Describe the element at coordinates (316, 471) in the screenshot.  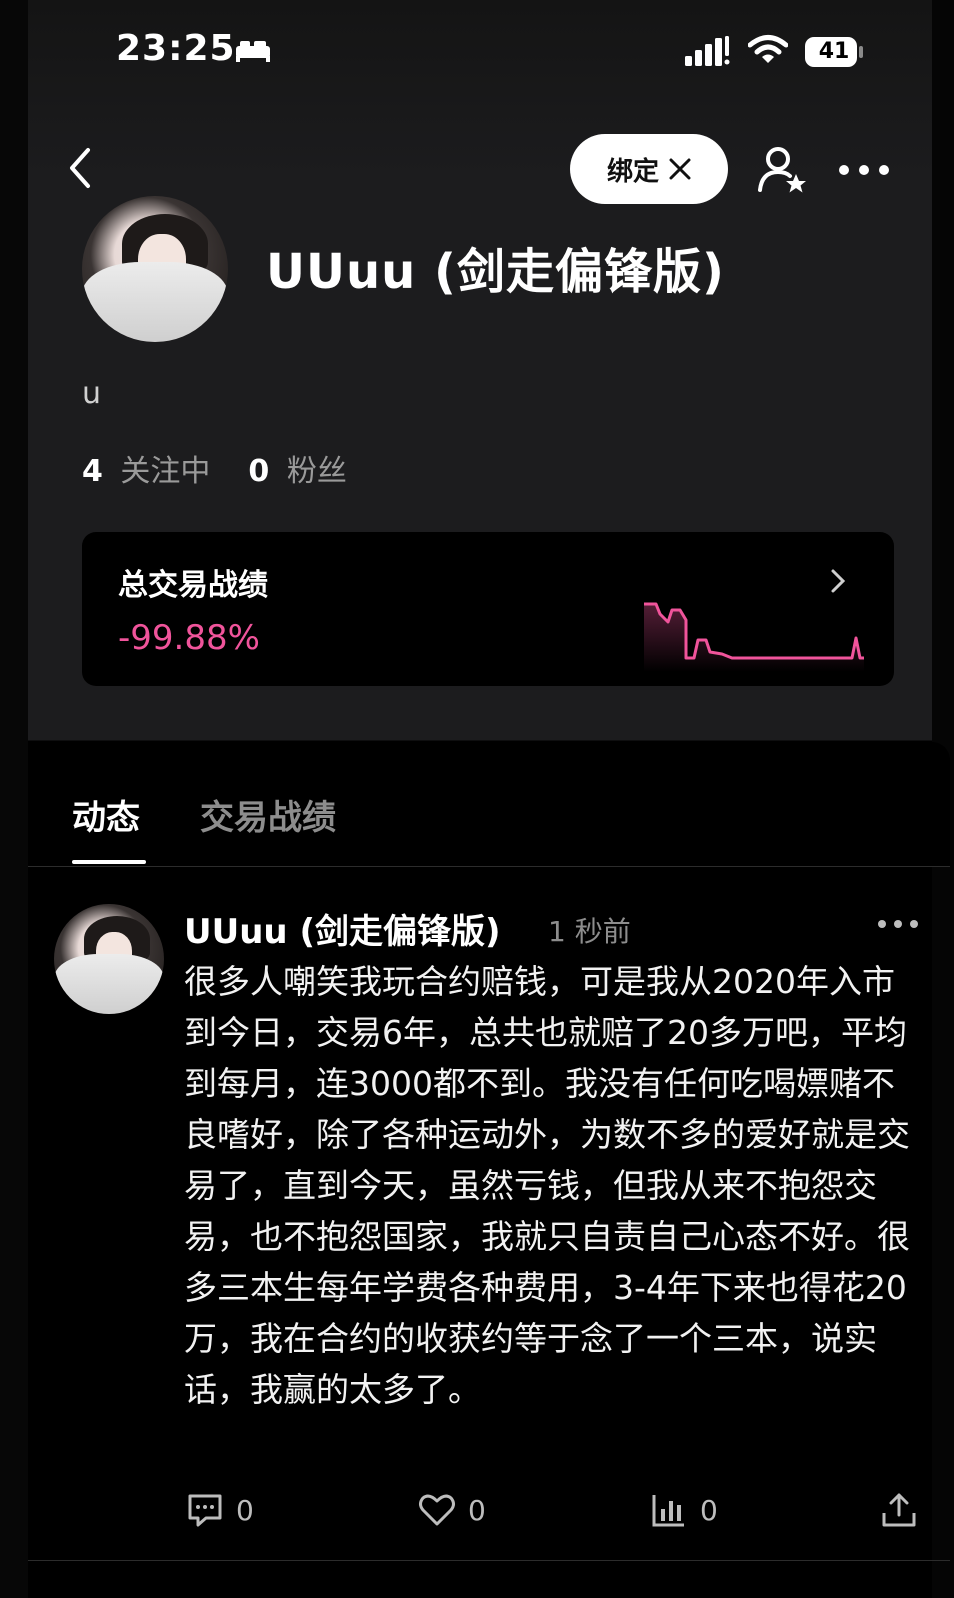
I see `followers-label: 粉丝` at that location.